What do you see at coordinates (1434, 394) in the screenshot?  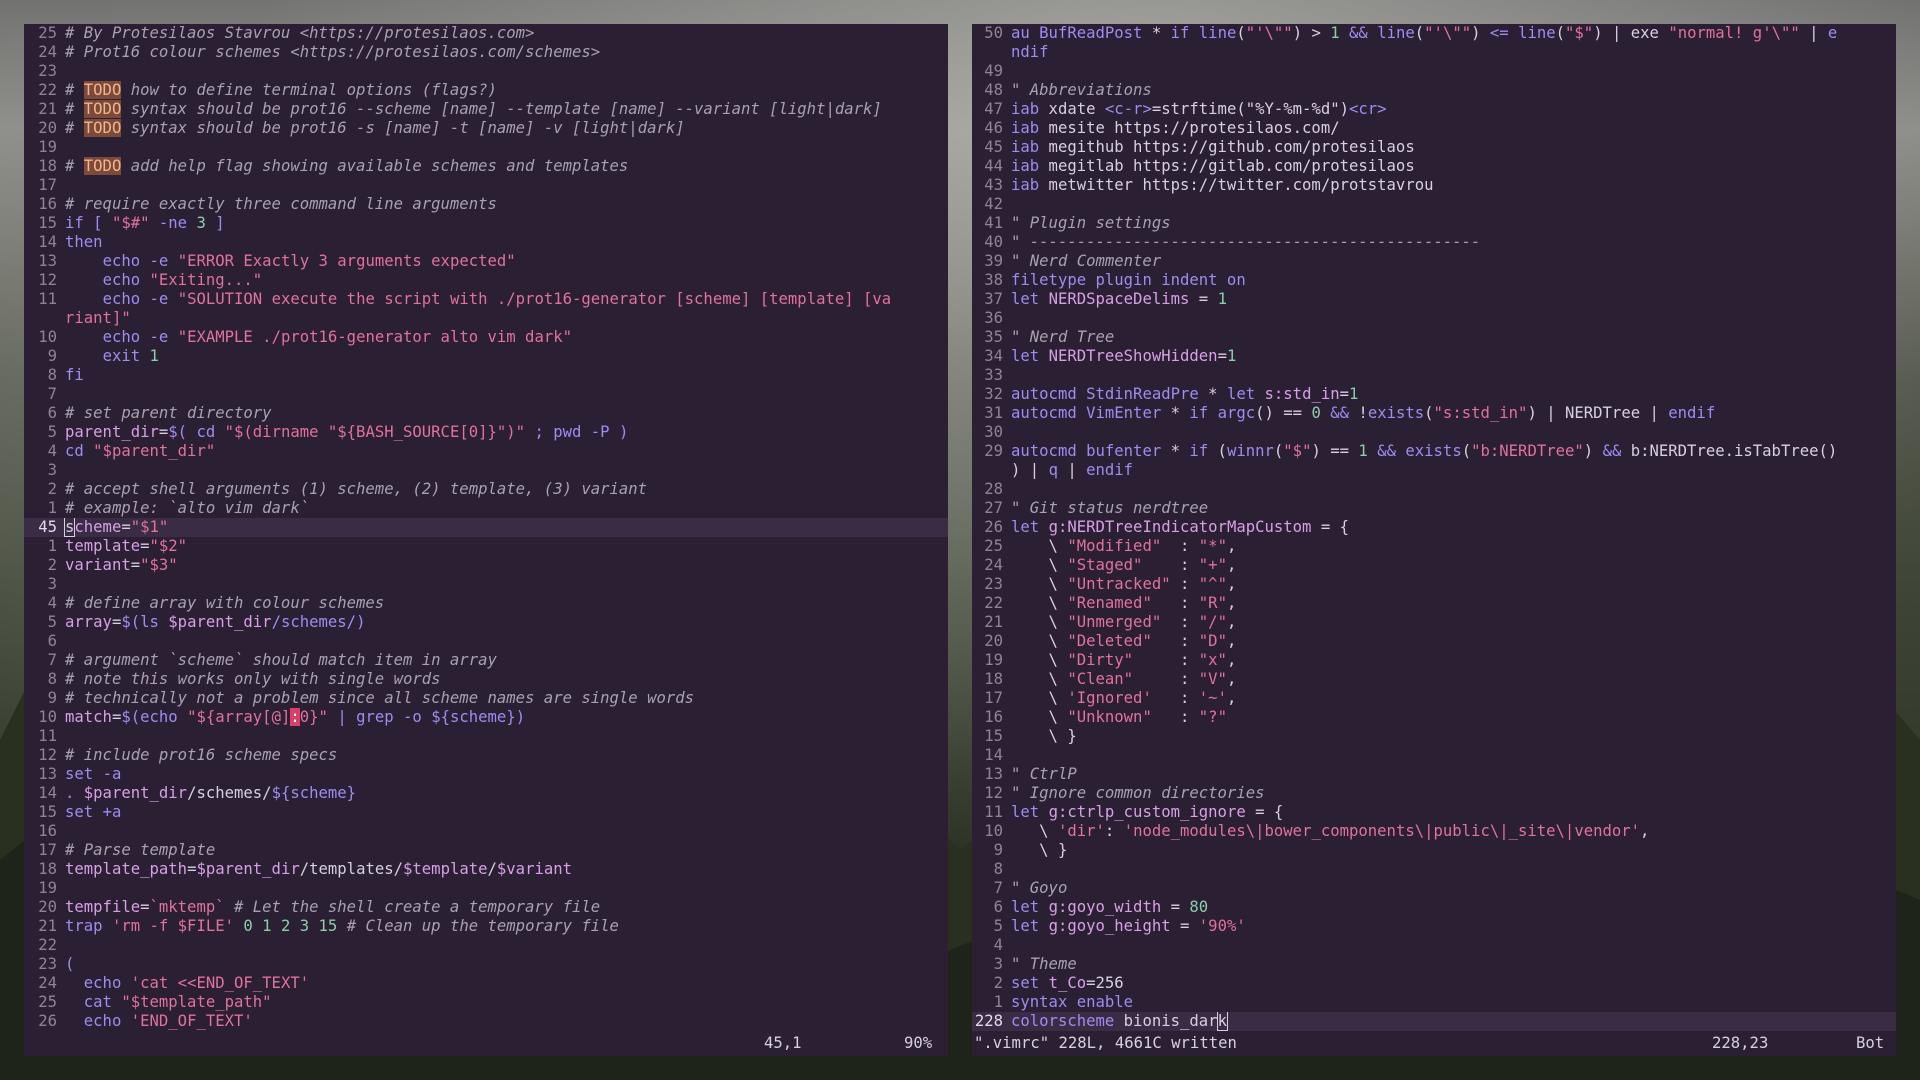 I see `code-line: 32 autocmd StdinReadPre * let s:std_in=1` at bounding box center [1434, 394].